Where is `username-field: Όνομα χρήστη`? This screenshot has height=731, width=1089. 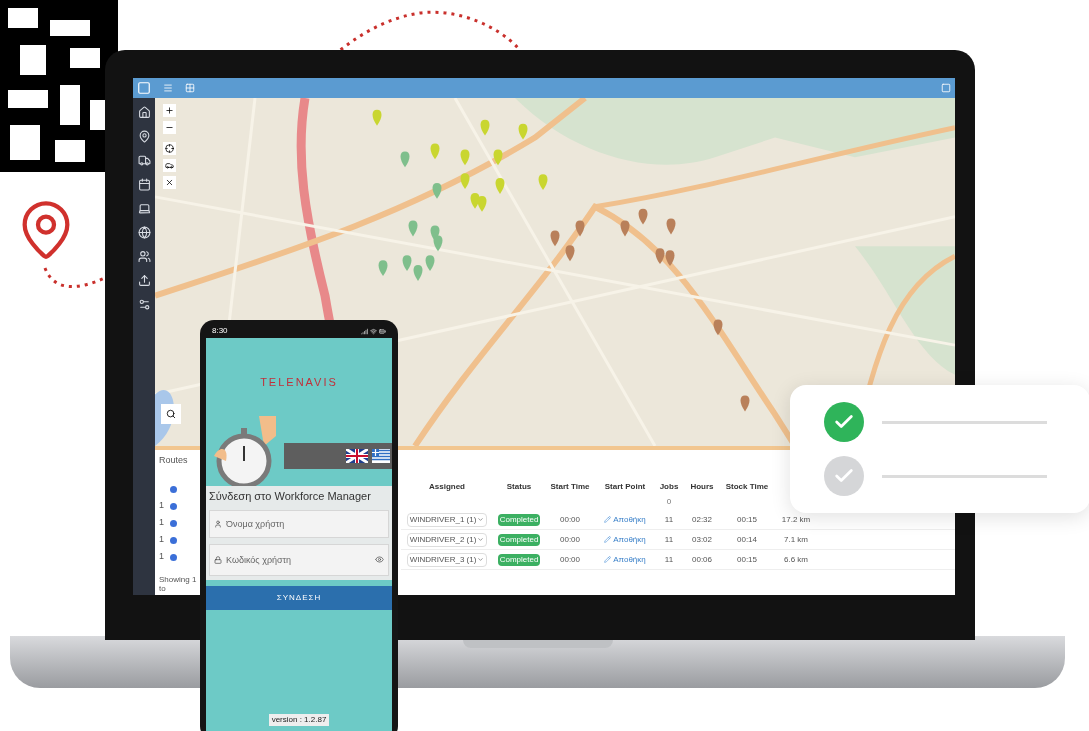 username-field: Όνομα χρήστη is located at coordinates (299, 524).